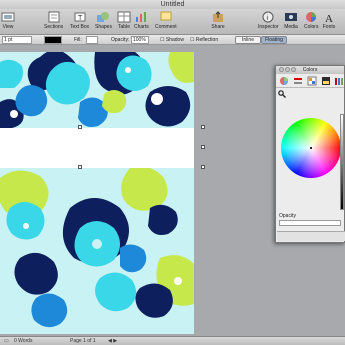 The width and height of the screenshot is (345, 345). I want to click on share-button: Share, so click(218, 20).